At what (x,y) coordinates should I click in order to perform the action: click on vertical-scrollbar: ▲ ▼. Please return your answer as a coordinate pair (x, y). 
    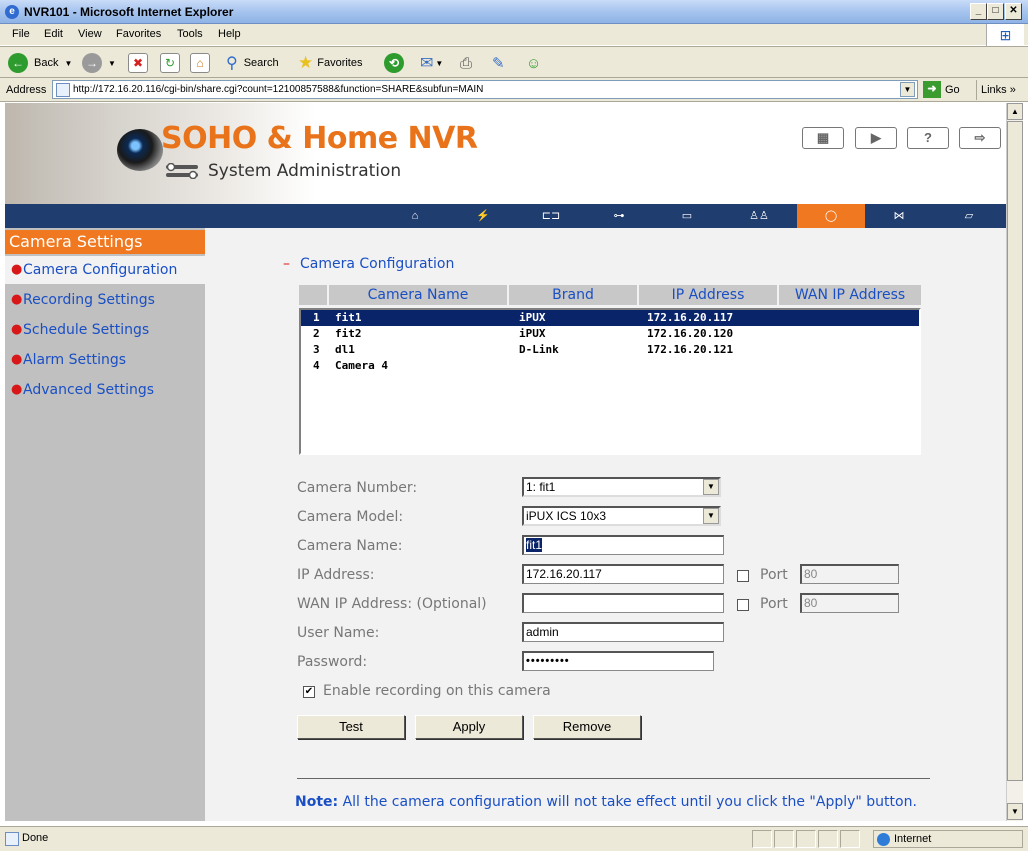
    Looking at the image, I should click on (1014, 462).